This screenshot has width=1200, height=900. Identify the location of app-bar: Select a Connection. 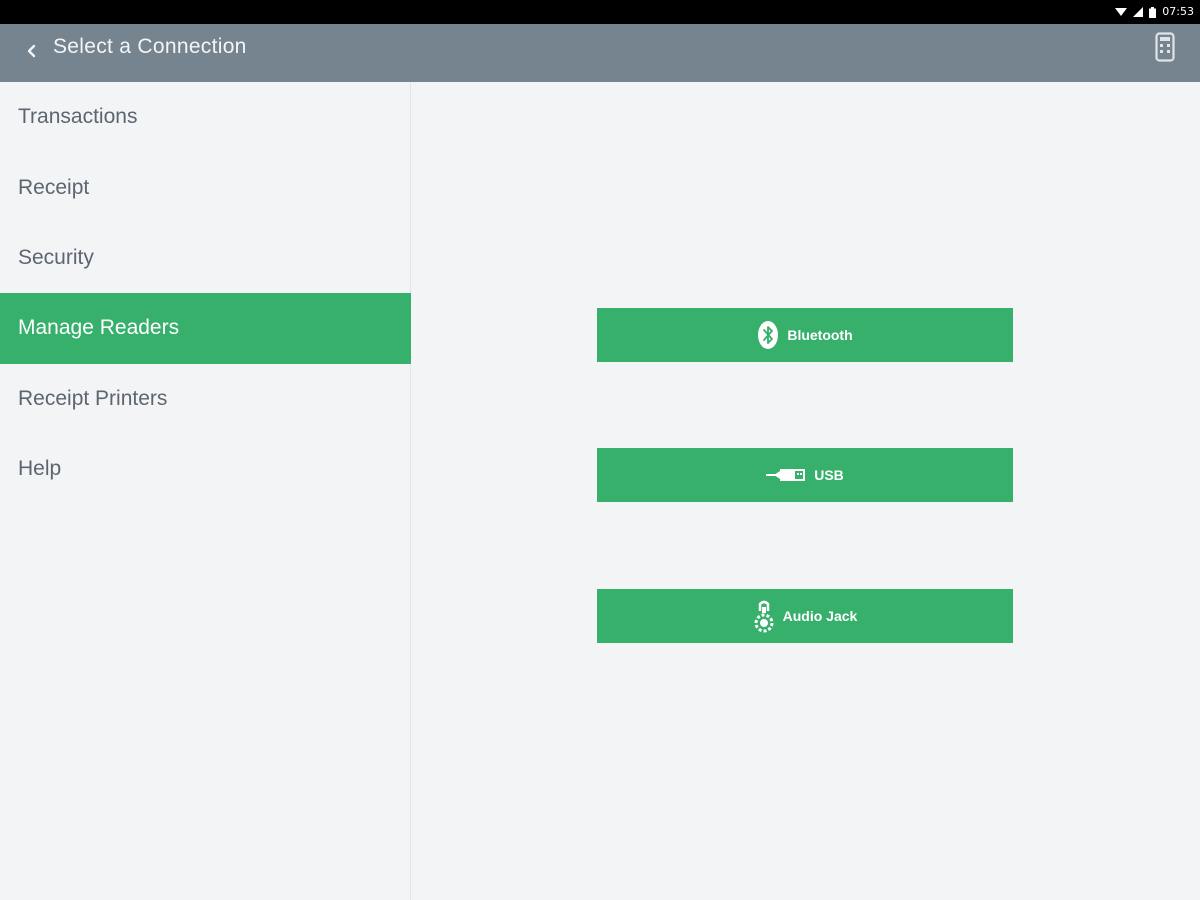
(600, 53).